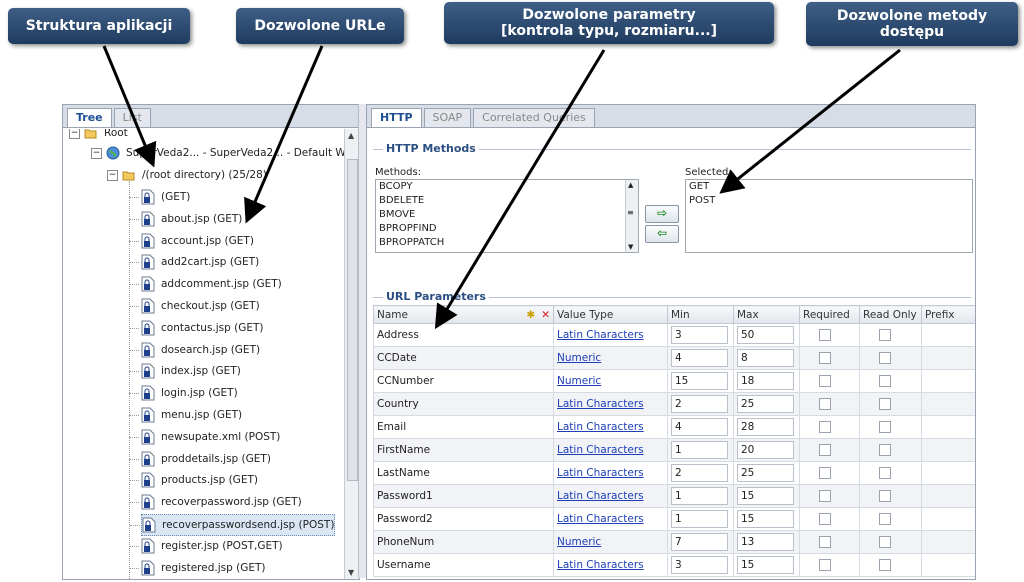 This screenshot has height=582, width=1024. I want to click on tab-http: HTTP, so click(396, 117).